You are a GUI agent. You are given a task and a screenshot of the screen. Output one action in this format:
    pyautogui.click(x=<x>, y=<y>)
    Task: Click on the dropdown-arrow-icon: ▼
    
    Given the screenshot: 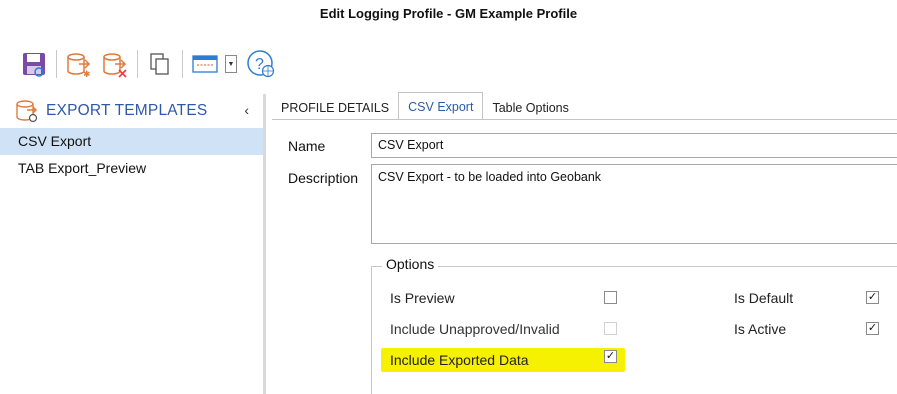 What is the action you would take?
    pyautogui.click(x=231, y=64)
    